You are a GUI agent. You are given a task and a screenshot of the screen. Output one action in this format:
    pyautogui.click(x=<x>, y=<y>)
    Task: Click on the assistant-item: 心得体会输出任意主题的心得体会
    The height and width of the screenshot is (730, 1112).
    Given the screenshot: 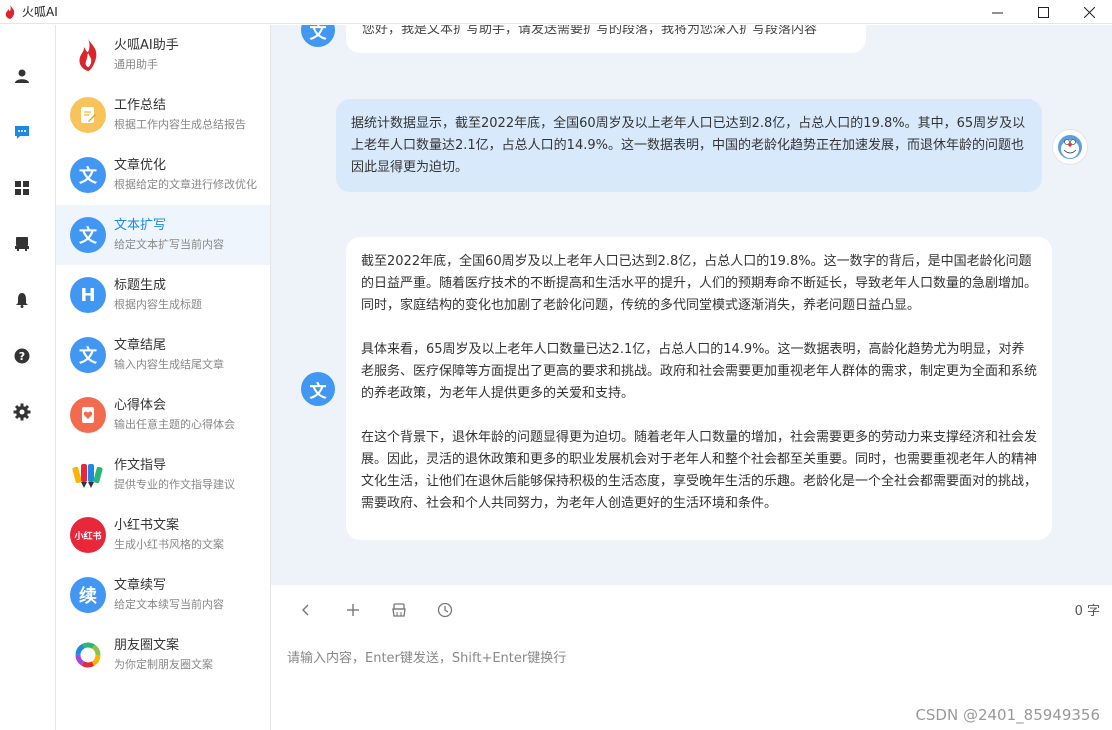 What is the action you would take?
    pyautogui.click(x=163, y=415)
    